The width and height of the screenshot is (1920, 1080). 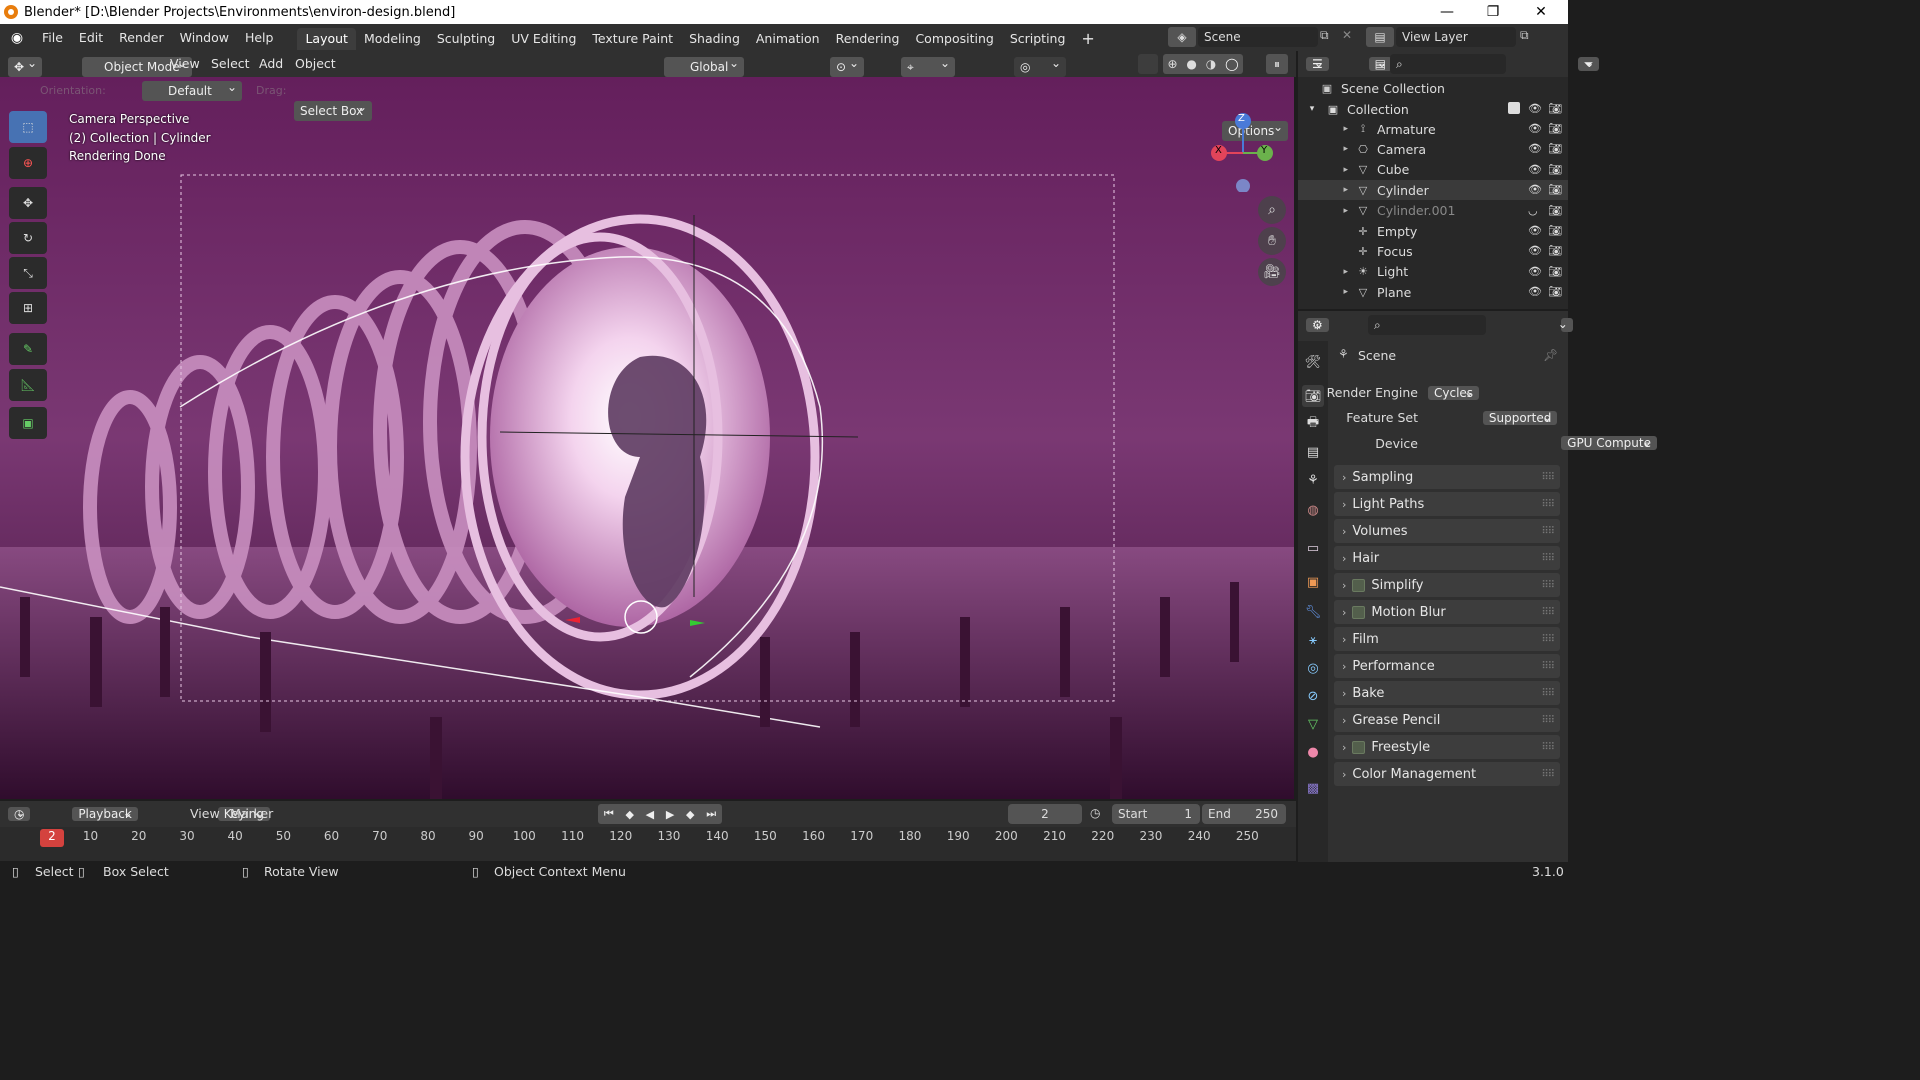 What do you see at coordinates (650, 814) in the screenshot?
I see `play-reverse-icon: ◀` at bounding box center [650, 814].